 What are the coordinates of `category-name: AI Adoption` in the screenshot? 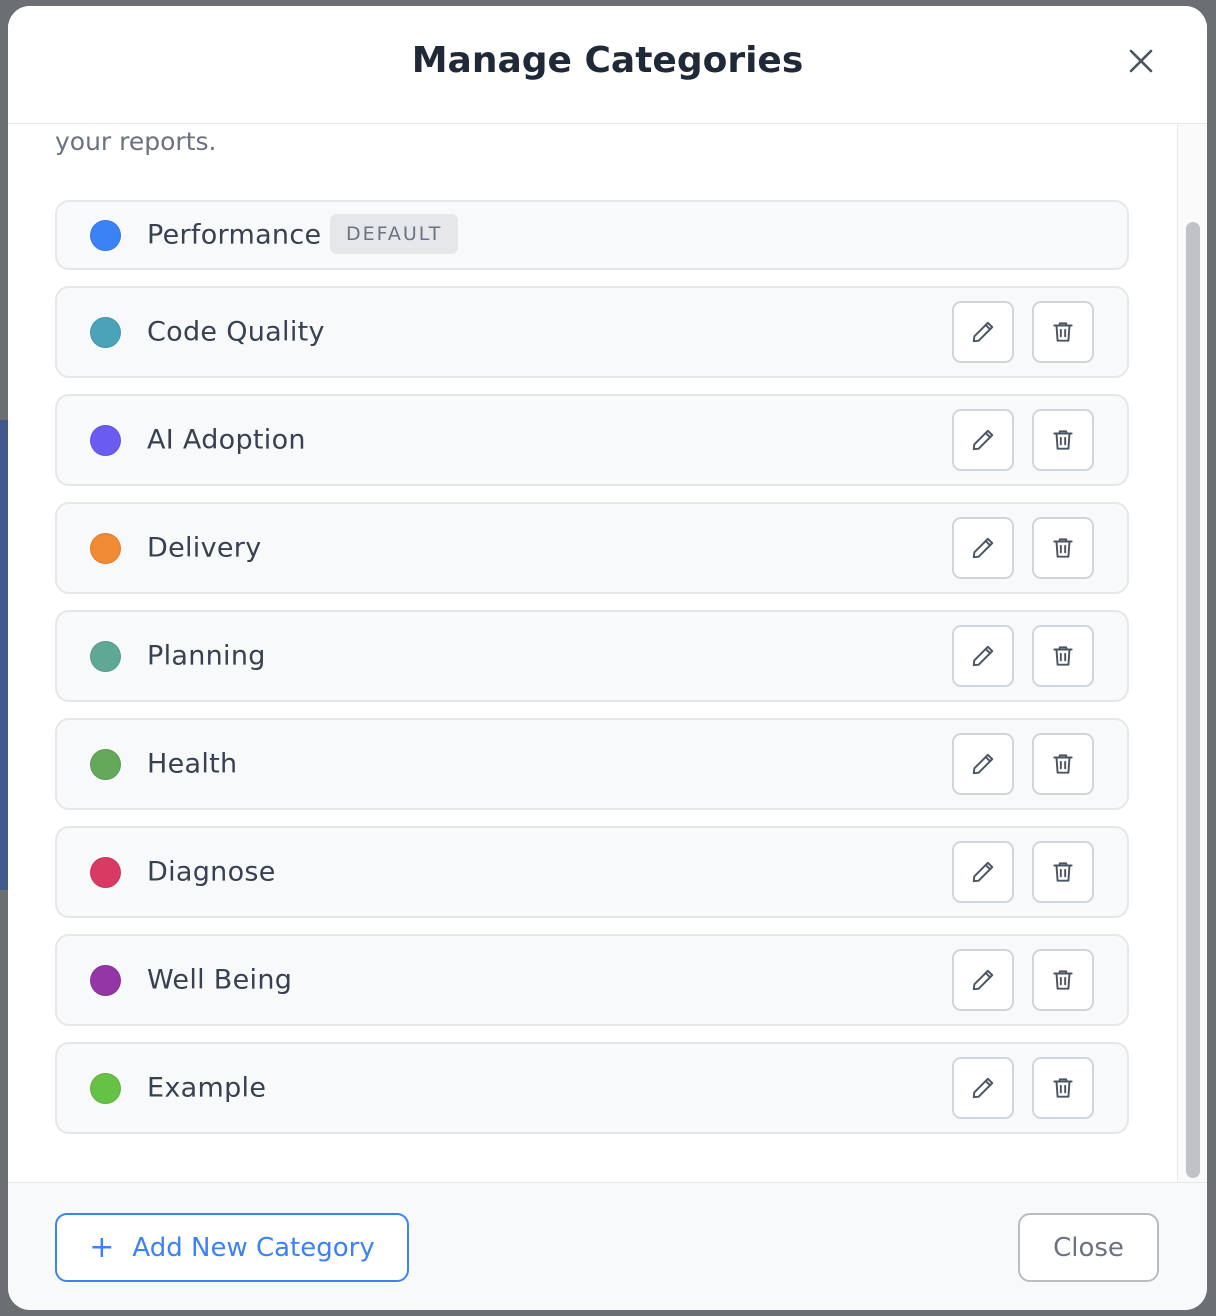 It's located at (226, 440).